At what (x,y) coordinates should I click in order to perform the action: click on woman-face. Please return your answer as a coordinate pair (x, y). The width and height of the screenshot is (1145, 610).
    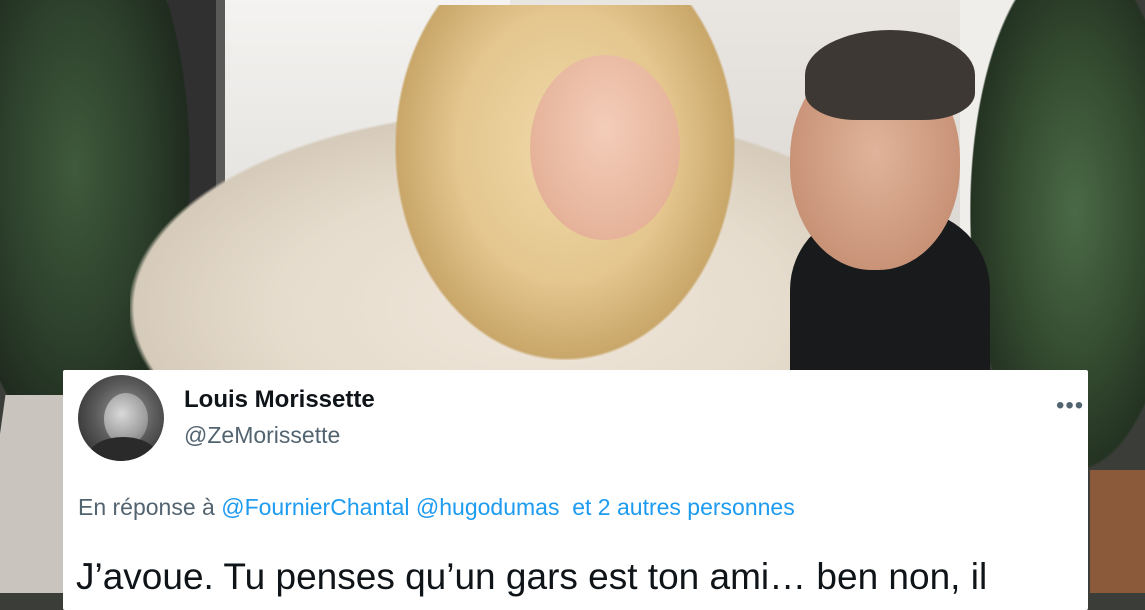
    Looking at the image, I should click on (605, 147).